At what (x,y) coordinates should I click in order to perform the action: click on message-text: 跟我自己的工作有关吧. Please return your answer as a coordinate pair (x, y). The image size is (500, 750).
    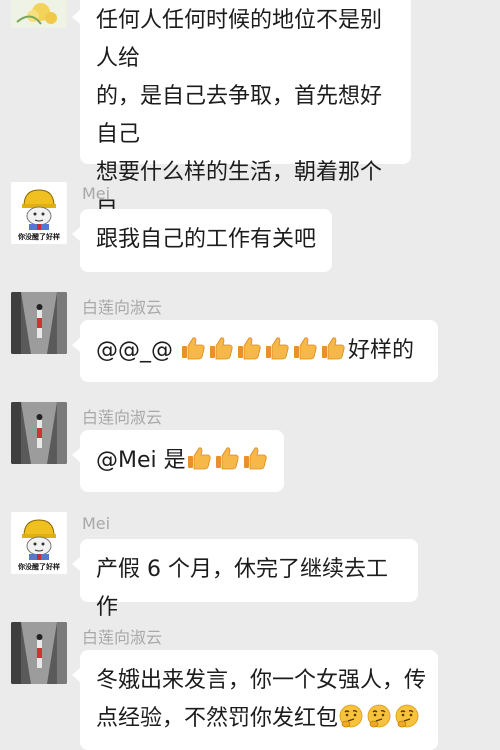
    Looking at the image, I should click on (206, 239).